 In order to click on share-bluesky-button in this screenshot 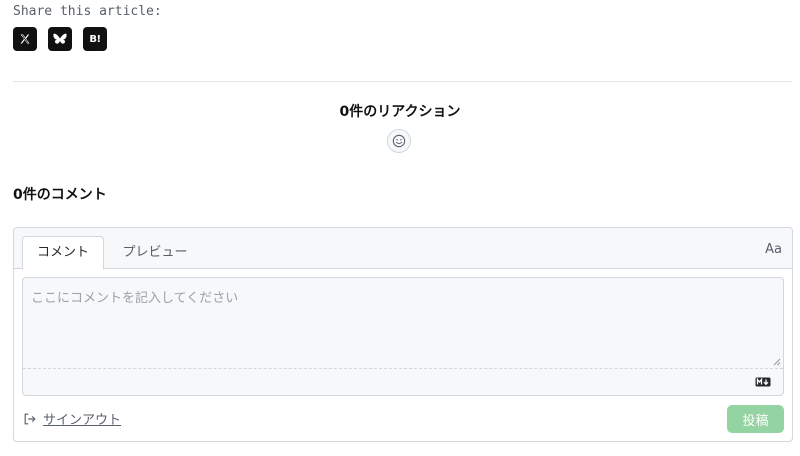, I will do `click(60, 39)`.